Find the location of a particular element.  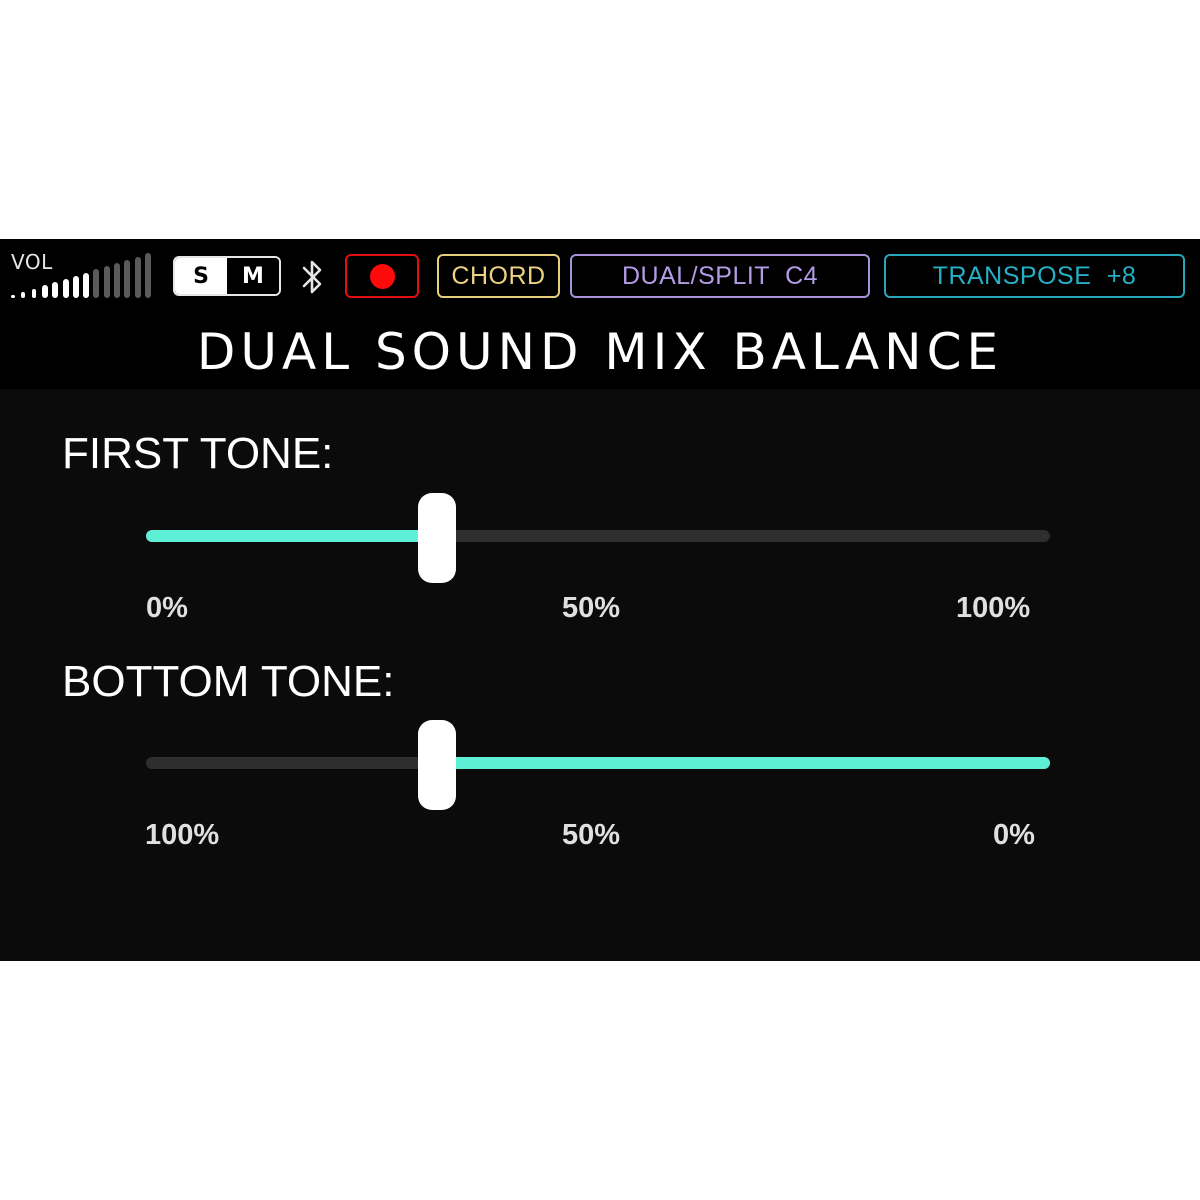

solo-mute-toggle: S M is located at coordinates (227, 276).